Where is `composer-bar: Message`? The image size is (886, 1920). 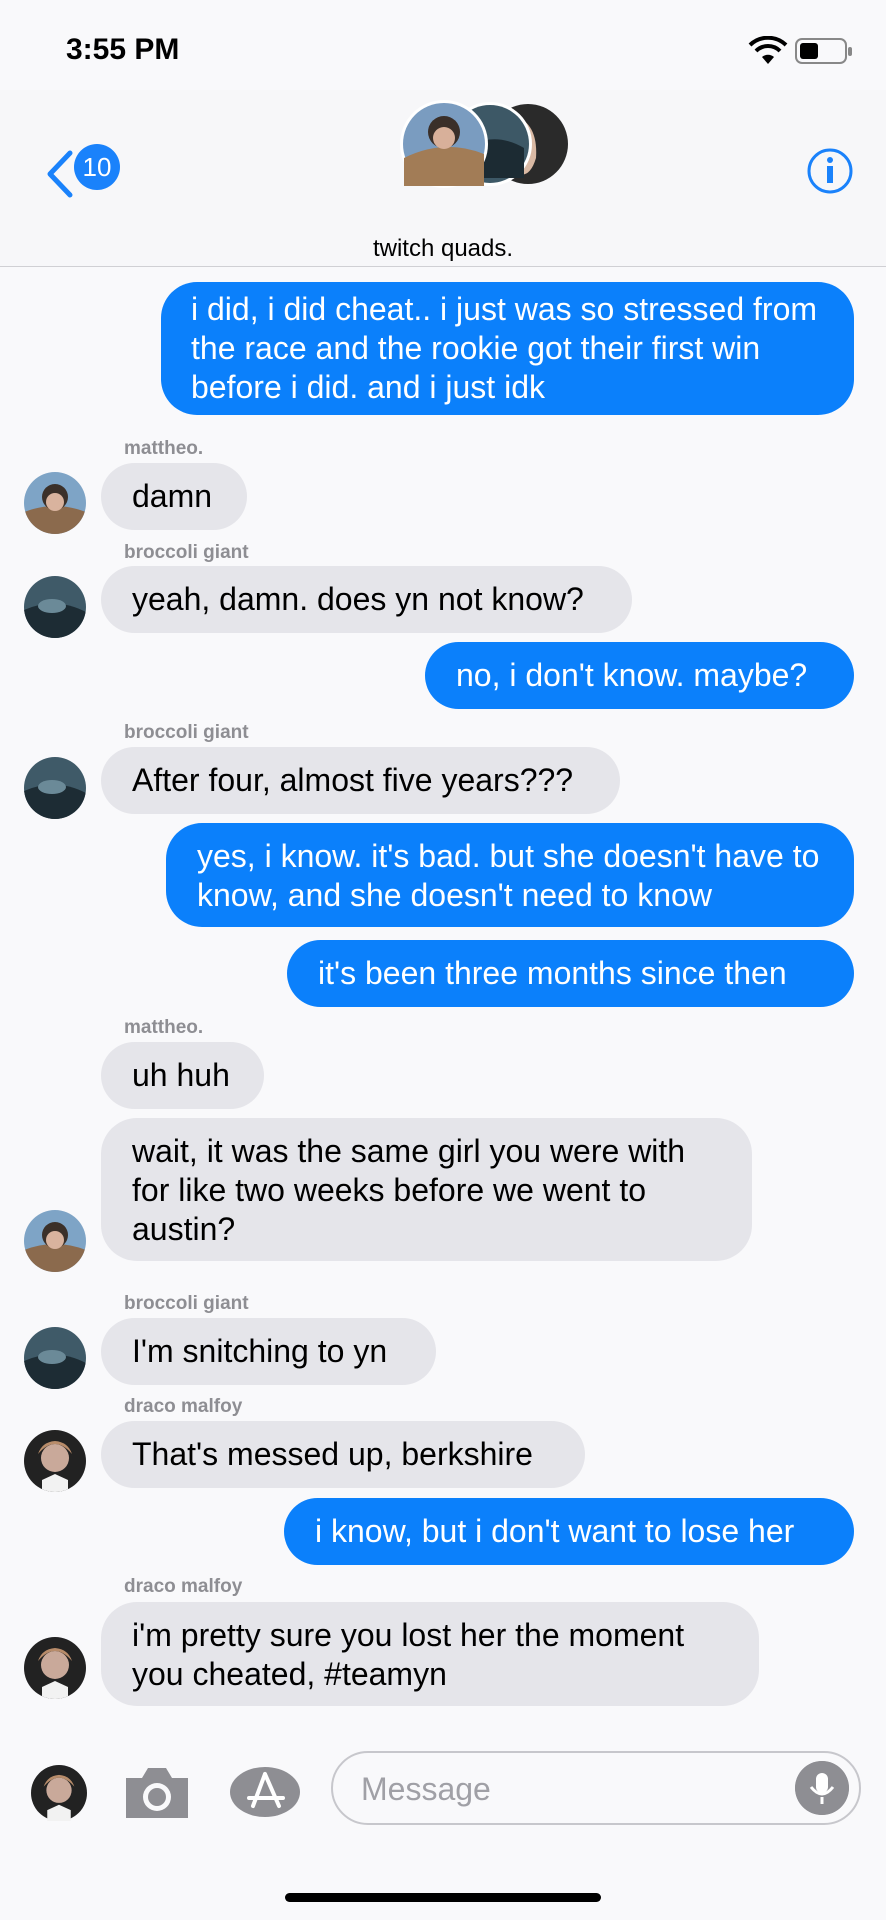 composer-bar: Message is located at coordinates (443, 1823).